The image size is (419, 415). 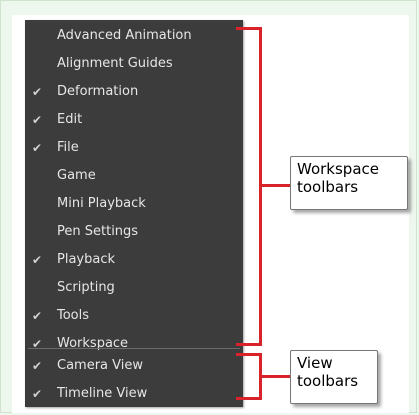 I want to click on menu-item-file: ✔ File, so click(x=134, y=148).